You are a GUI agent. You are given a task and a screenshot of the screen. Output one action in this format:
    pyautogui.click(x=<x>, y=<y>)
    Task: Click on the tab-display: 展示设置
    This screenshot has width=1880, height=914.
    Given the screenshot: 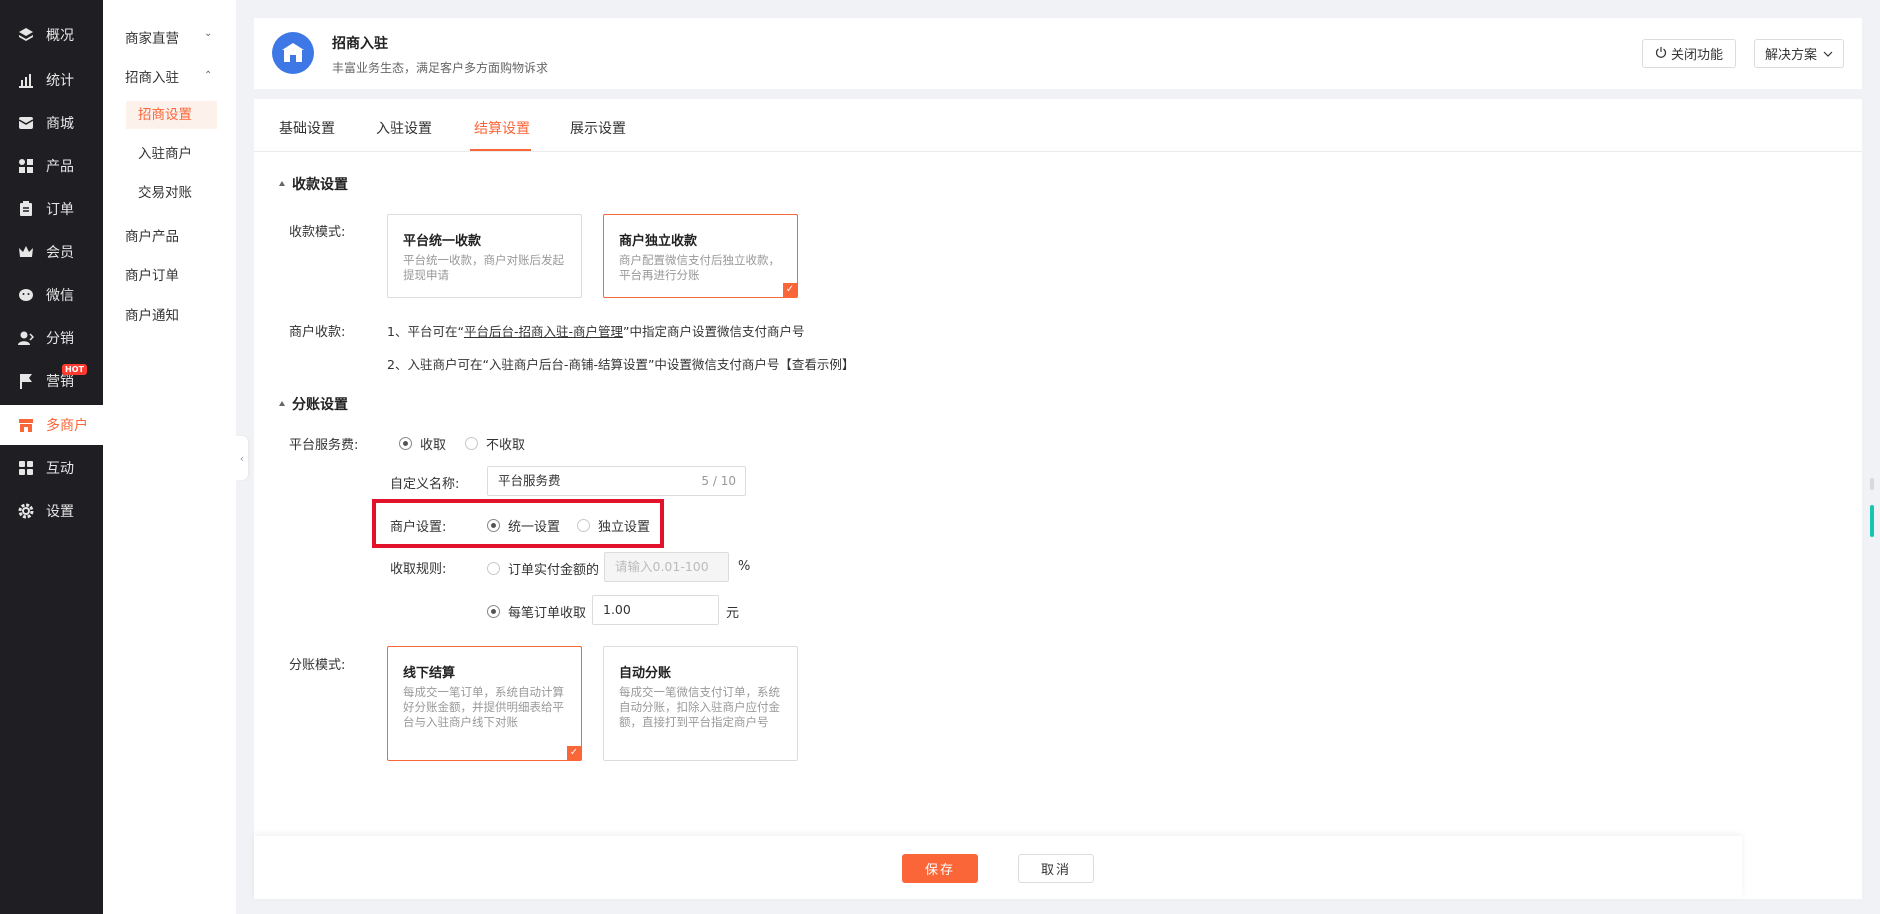 What is the action you would take?
    pyautogui.click(x=598, y=128)
    